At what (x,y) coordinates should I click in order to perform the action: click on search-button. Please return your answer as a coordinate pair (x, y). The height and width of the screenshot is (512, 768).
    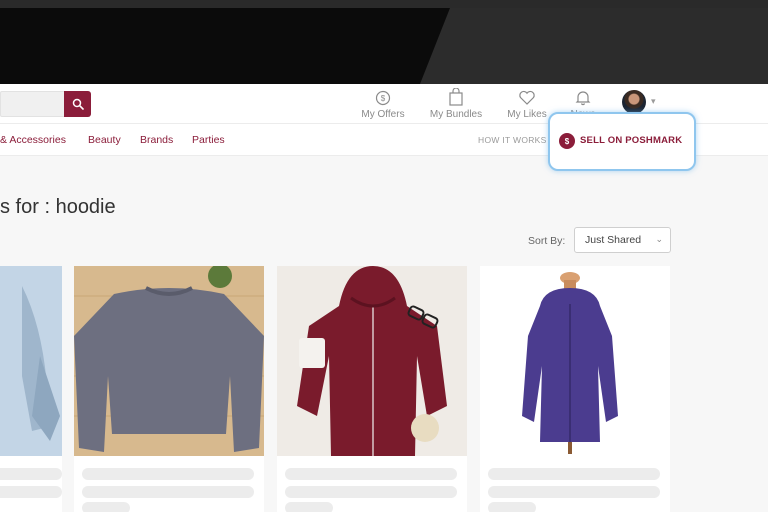
    Looking at the image, I should click on (77, 104).